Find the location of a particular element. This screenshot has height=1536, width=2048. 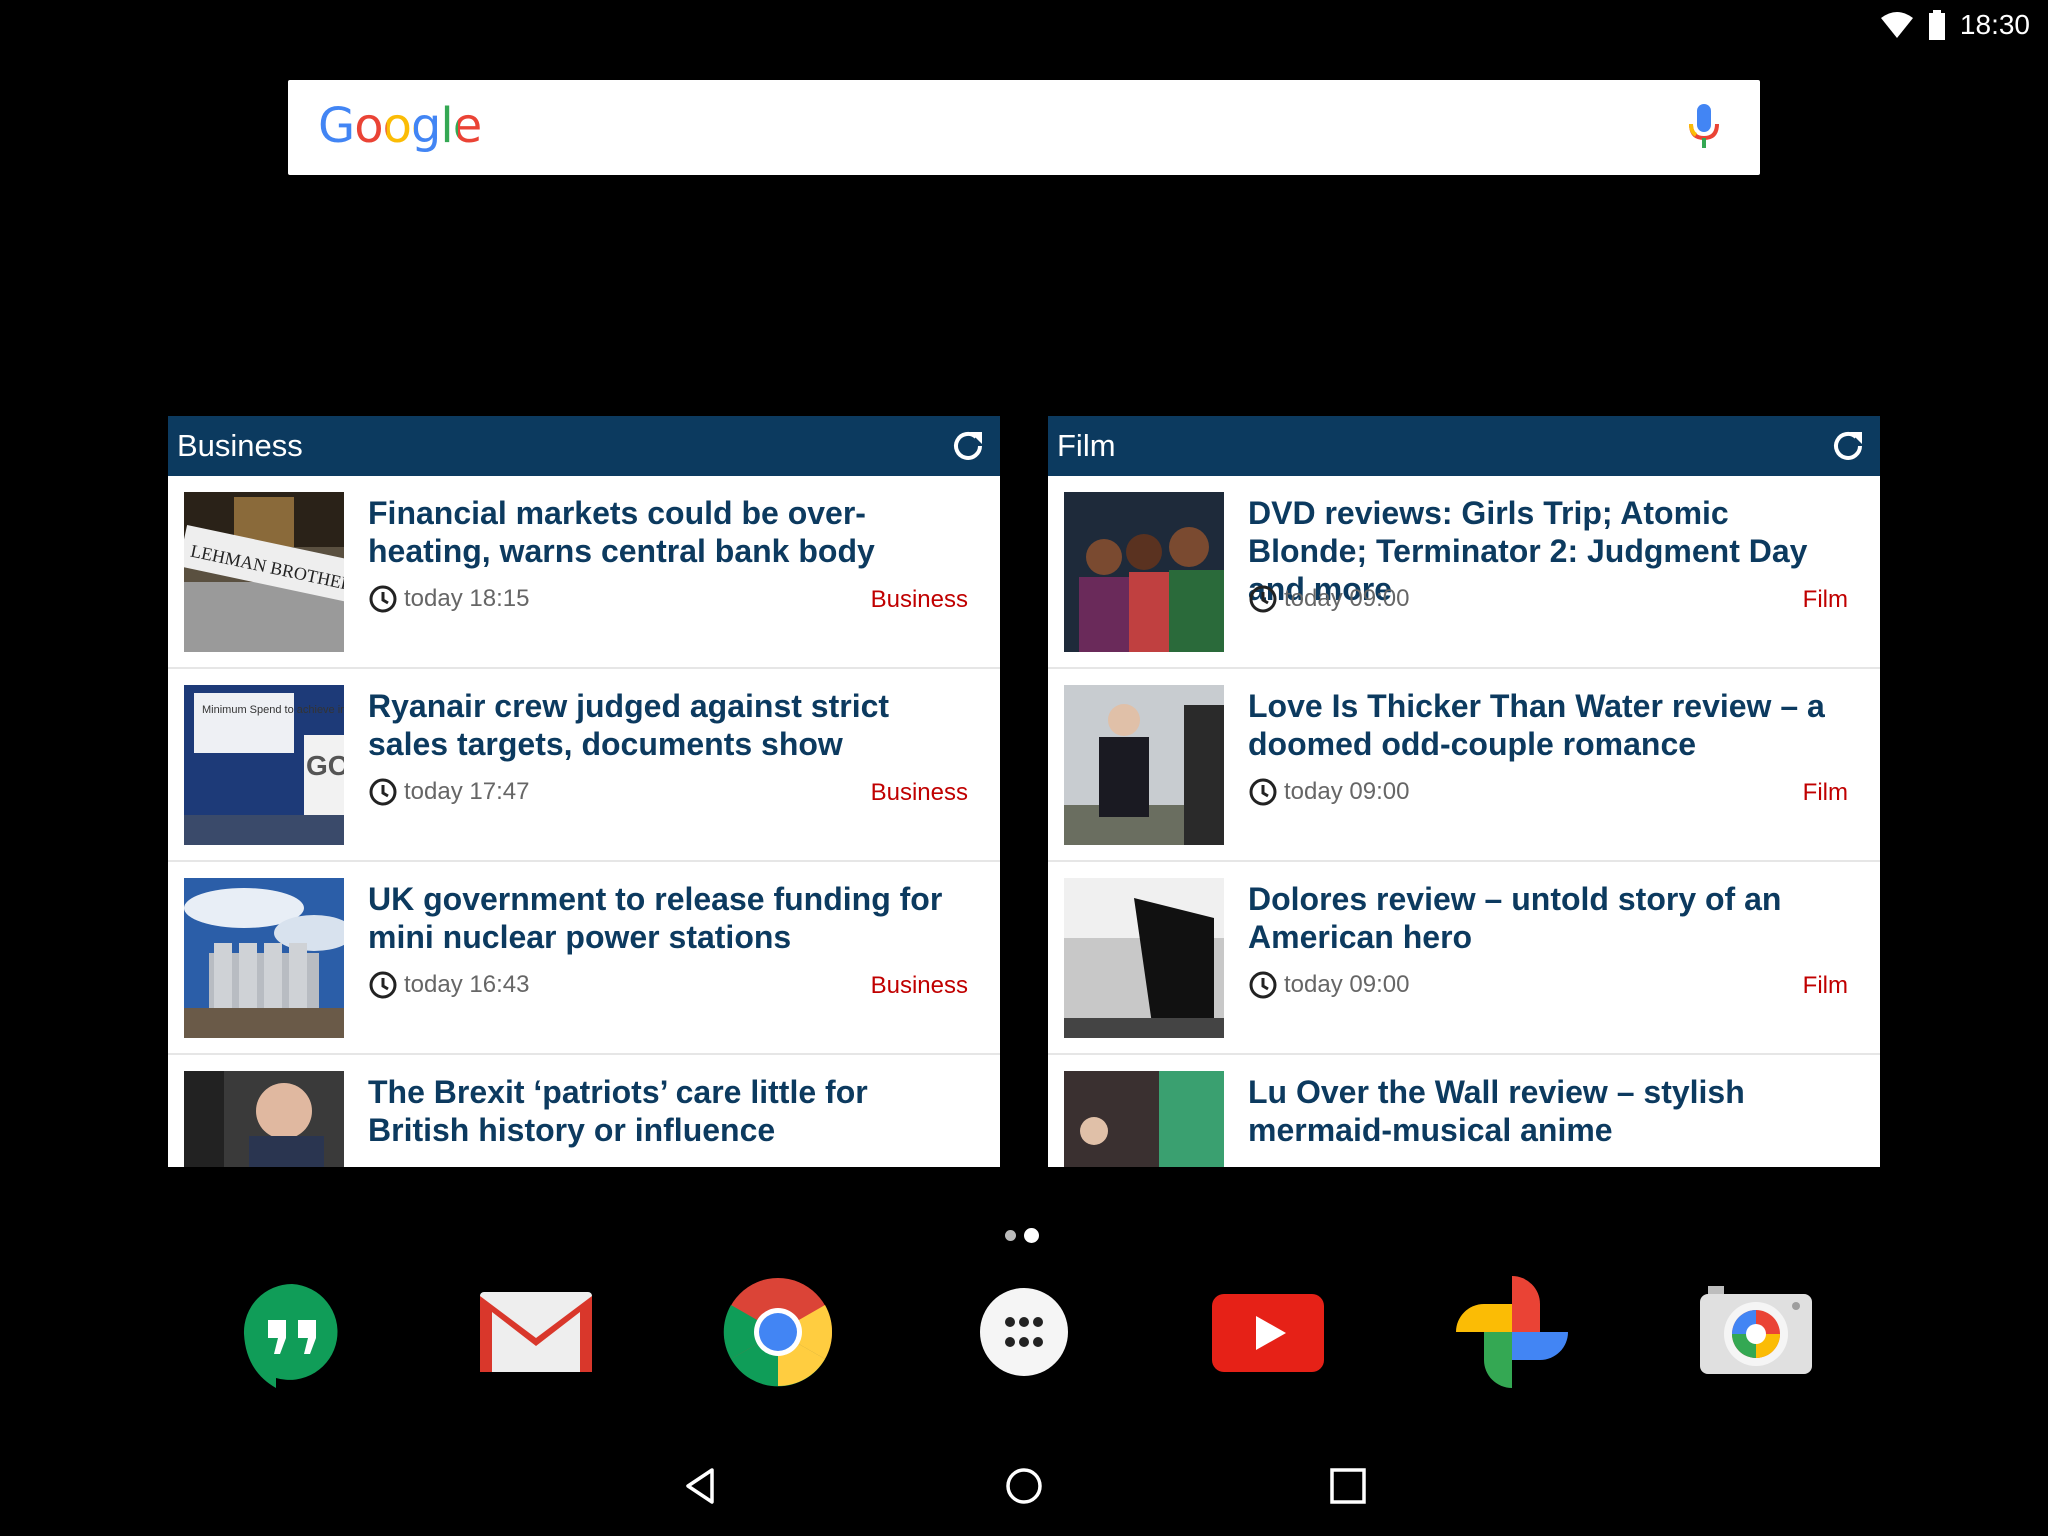

google-logo: Google is located at coordinates (400, 126).